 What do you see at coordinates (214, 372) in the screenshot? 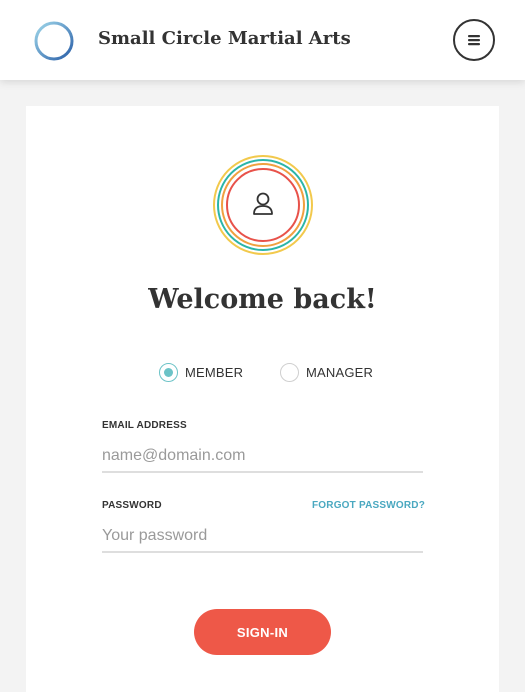
I see `role-label: MEMBER` at bounding box center [214, 372].